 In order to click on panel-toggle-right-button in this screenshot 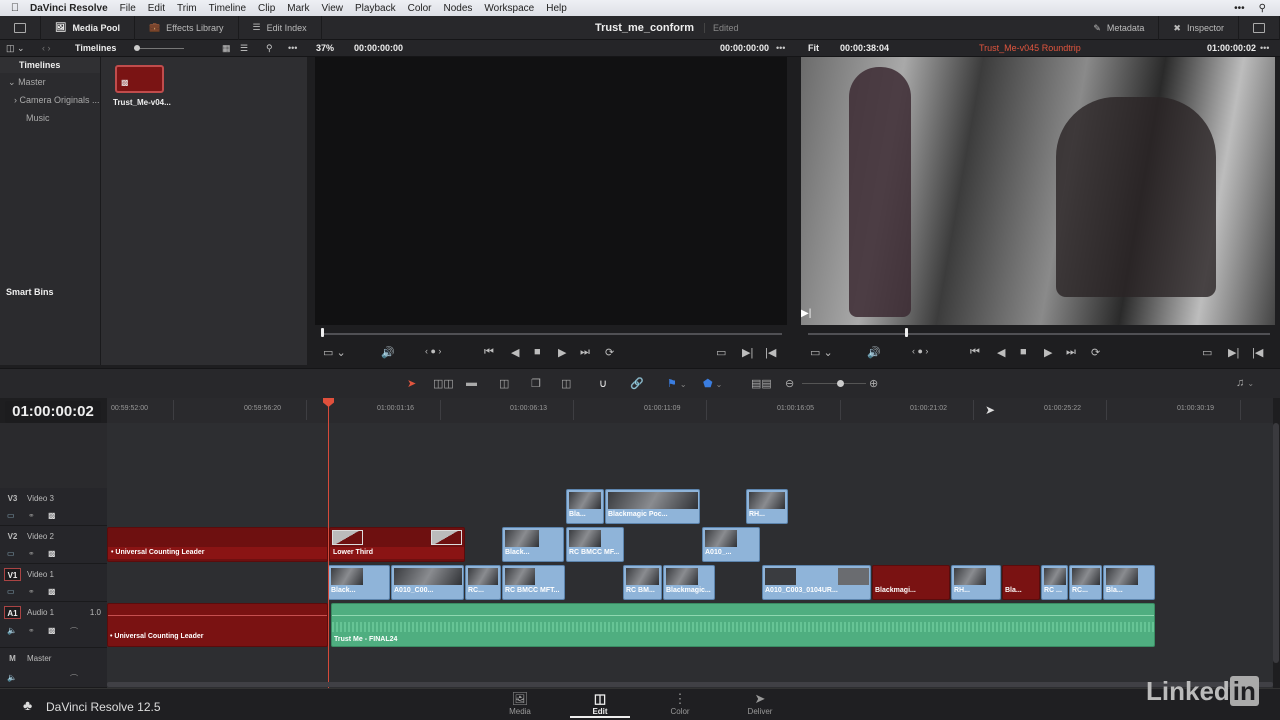, I will do `click(1259, 28)`.